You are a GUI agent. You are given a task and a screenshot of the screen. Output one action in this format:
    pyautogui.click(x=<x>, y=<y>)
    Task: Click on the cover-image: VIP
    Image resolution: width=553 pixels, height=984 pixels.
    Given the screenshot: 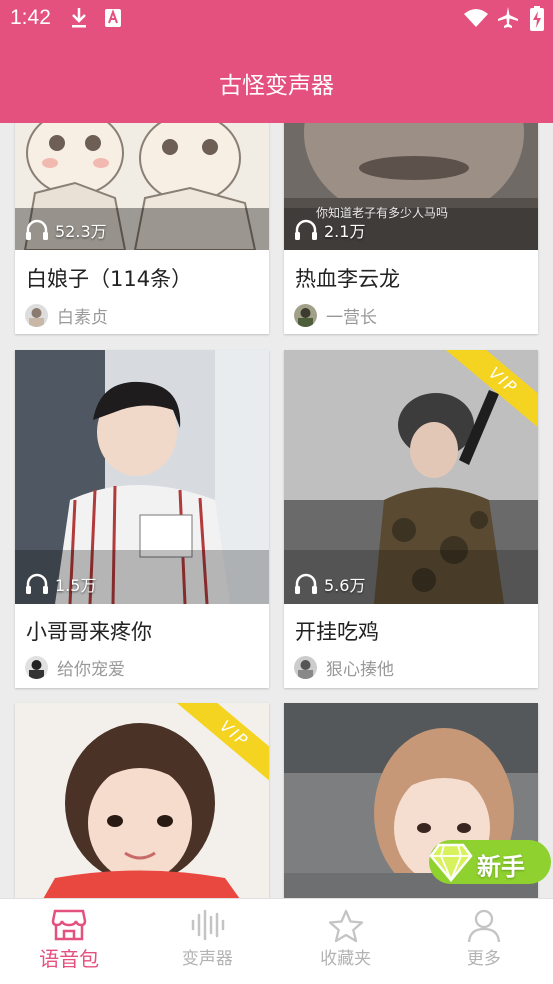 What is the action you would take?
    pyautogui.click(x=142, y=800)
    